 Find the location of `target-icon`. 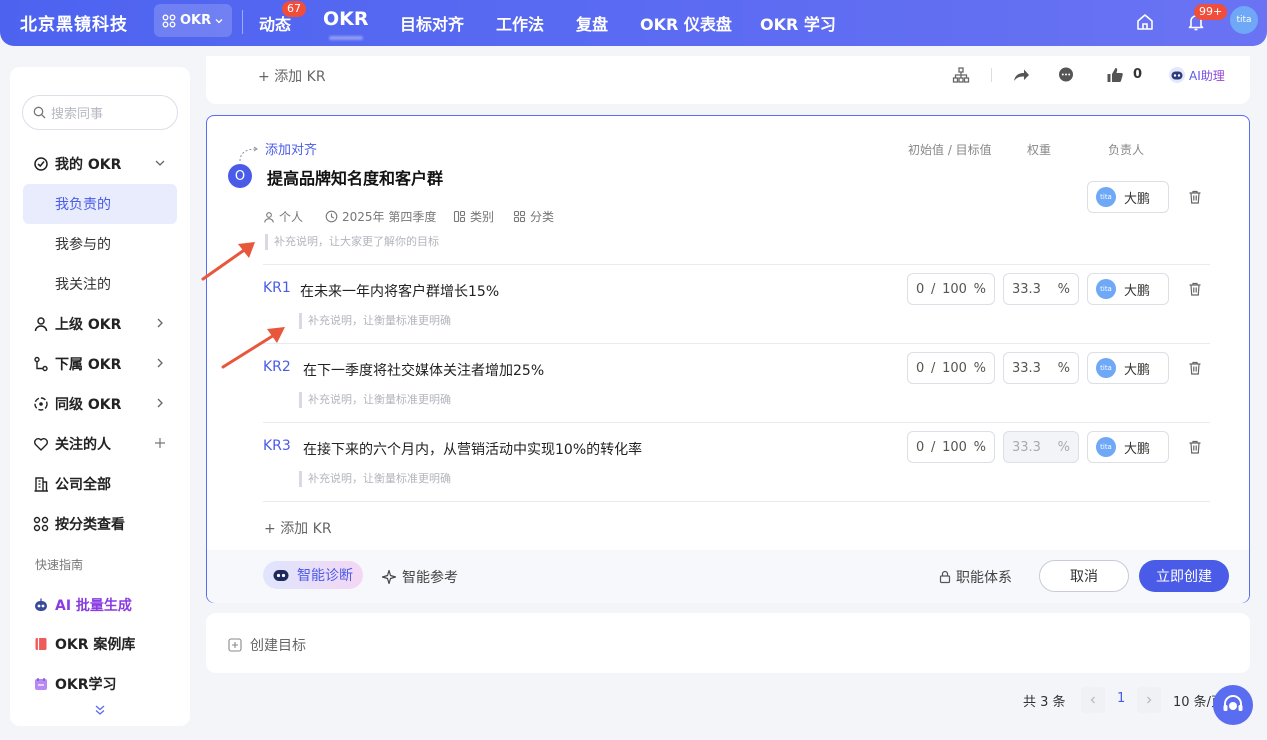

target-icon is located at coordinates (41, 164).